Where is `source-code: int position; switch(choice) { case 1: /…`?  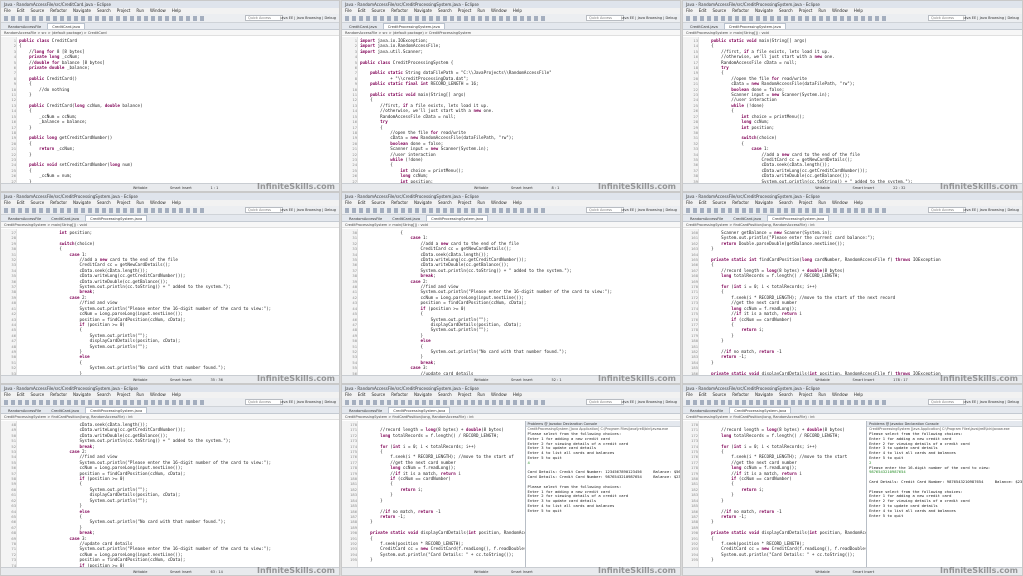
source-code: int position; switch(choice) { case 1: /… is located at coordinates (178, 302).